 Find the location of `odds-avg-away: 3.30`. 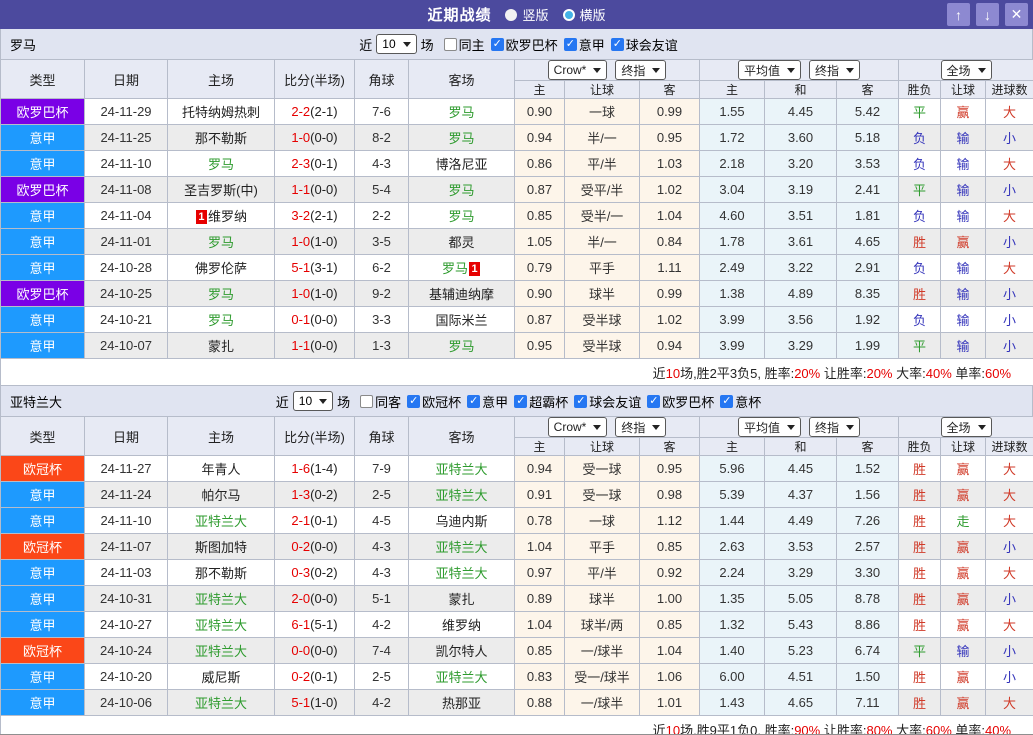

odds-avg-away: 3.30 is located at coordinates (867, 572).